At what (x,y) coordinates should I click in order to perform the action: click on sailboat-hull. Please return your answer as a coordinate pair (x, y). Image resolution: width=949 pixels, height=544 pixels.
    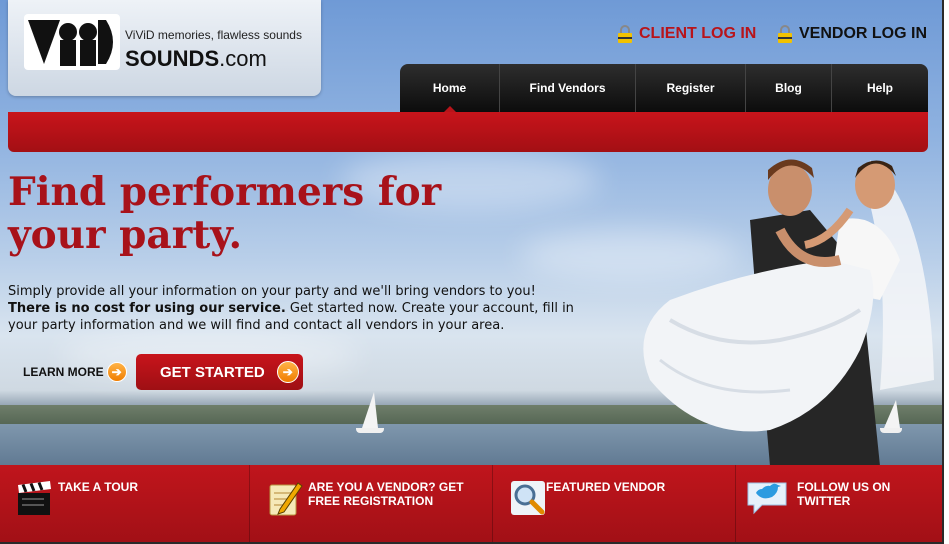
    Looking at the image, I should click on (370, 430).